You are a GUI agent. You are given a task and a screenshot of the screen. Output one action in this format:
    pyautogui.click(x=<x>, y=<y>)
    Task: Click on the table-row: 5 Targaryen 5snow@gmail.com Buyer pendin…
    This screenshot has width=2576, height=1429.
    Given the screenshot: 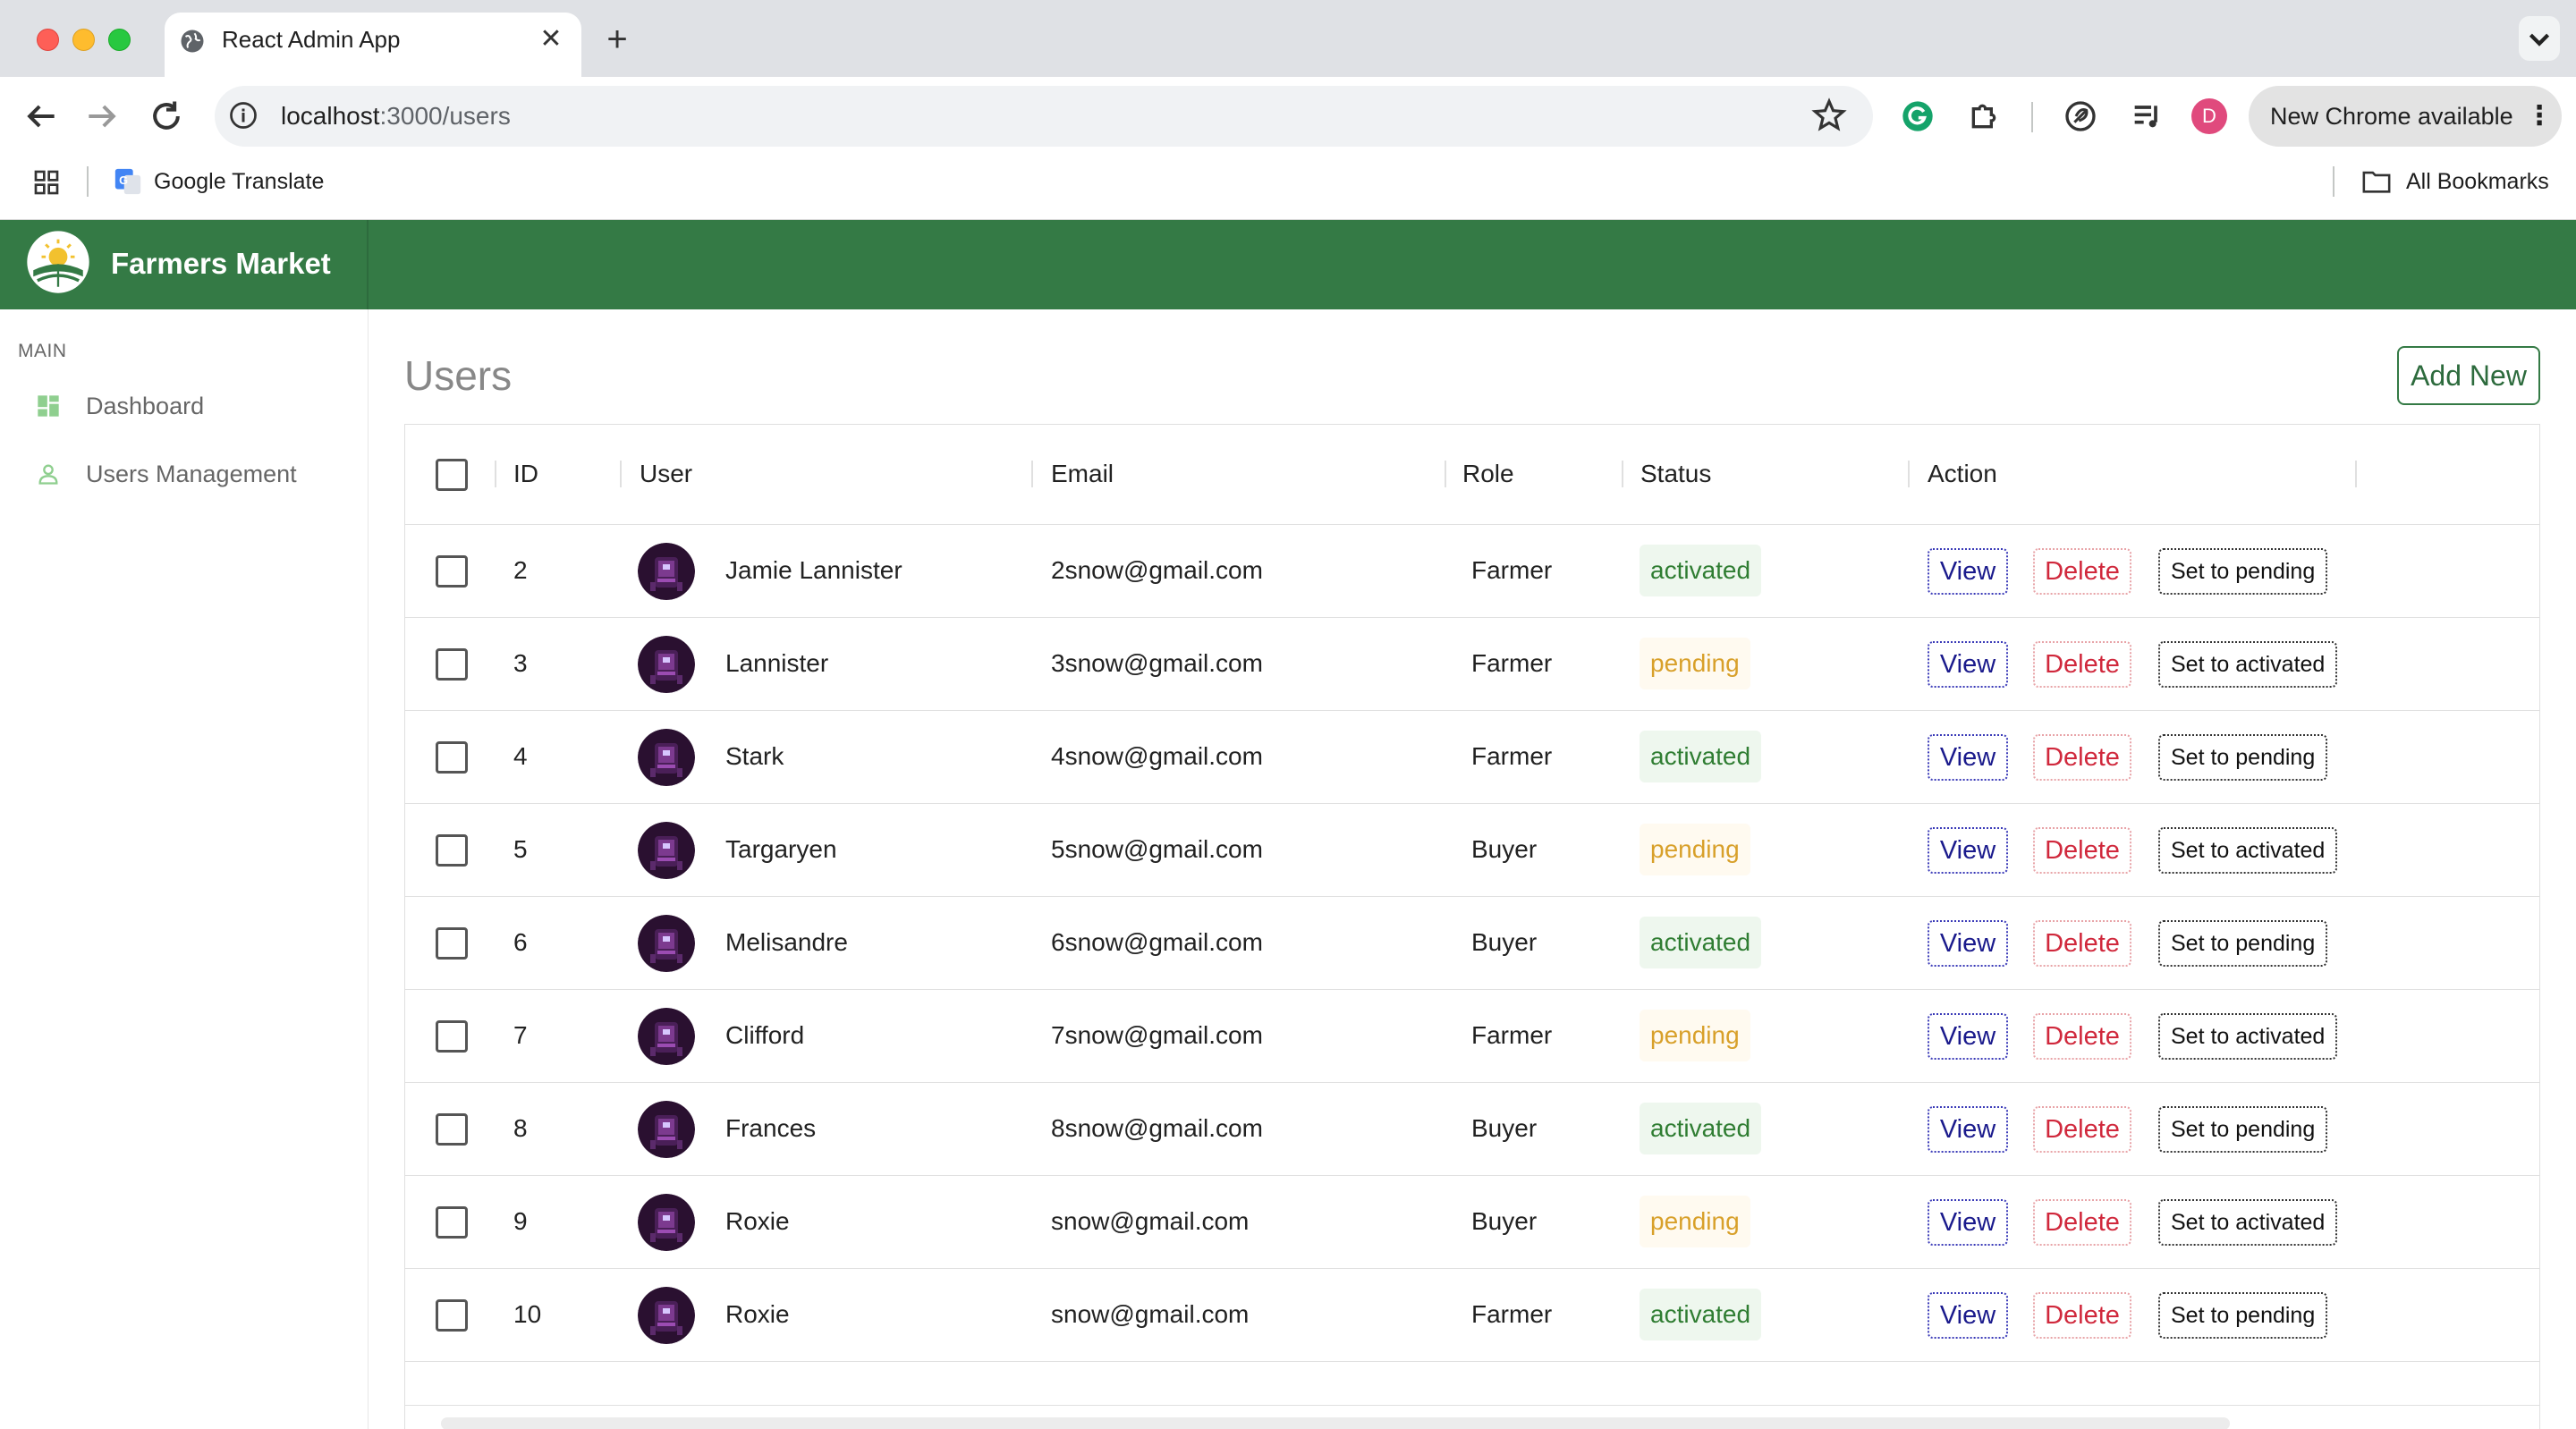 What is the action you would take?
    pyautogui.click(x=1472, y=850)
    